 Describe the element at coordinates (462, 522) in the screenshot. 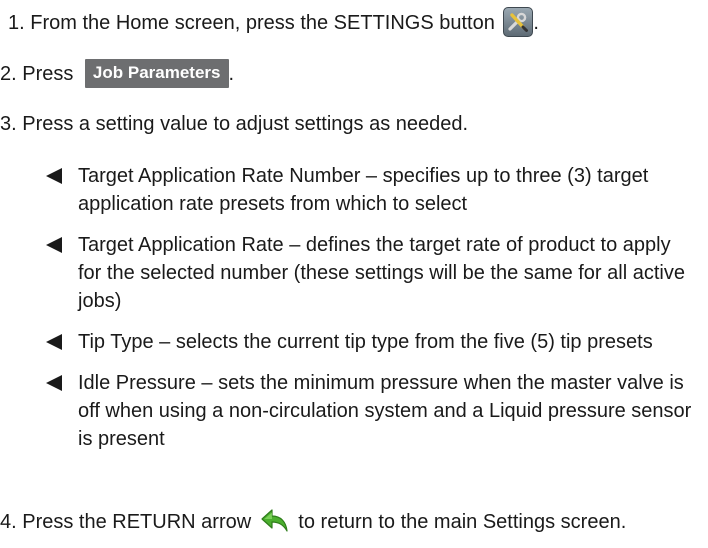

I see `step-4-trailing: to return to the main Settings screen.` at that location.